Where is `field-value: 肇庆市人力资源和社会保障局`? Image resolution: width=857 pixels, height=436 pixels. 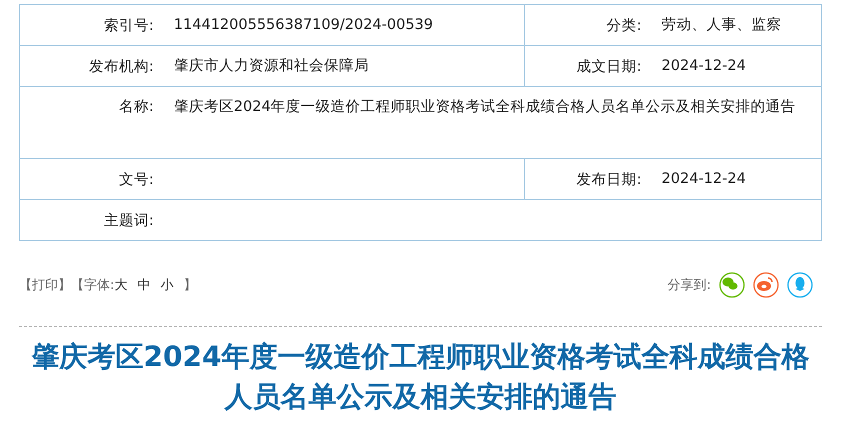
field-value: 肇庆市人力资源和社会保障局 is located at coordinates (271, 66).